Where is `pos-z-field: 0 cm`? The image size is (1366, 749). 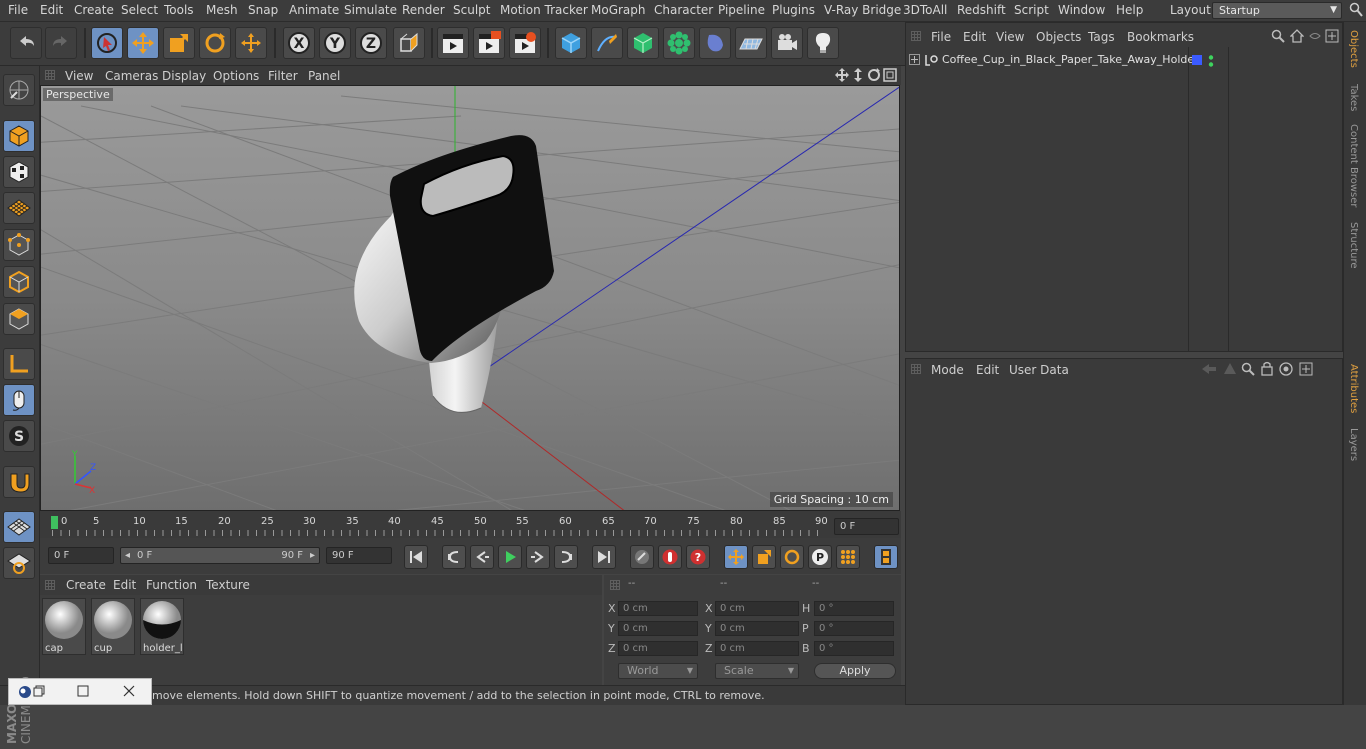 pos-z-field: 0 cm is located at coordinates (658, 648).